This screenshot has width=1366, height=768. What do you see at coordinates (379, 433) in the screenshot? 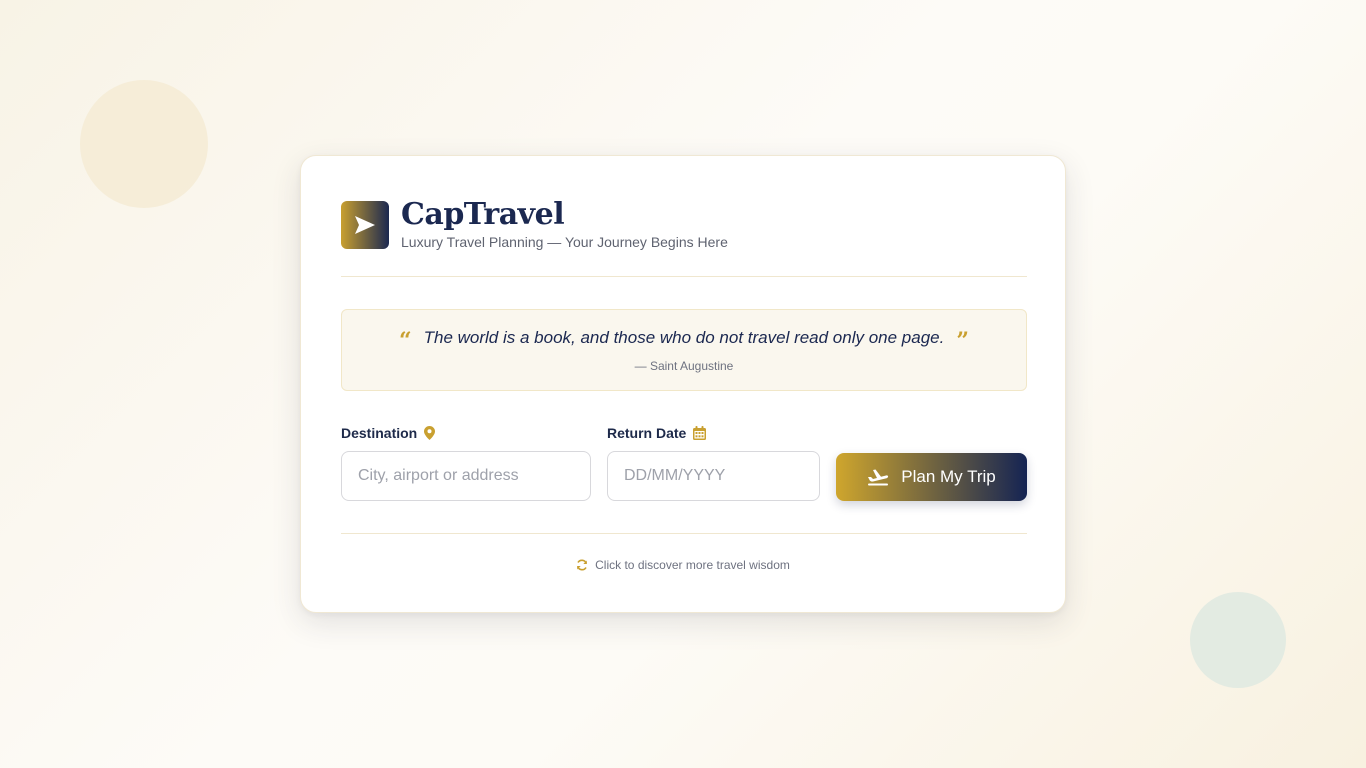
I see `destination-label-text: Destination` at bounding box center [379, 433].